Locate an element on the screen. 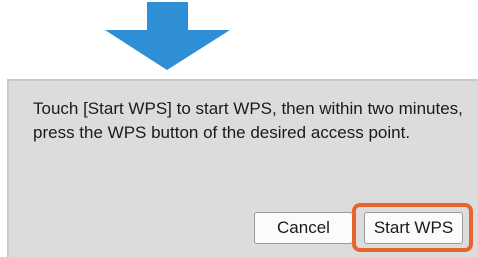 The height and width of the screenshot is (257, 478). cancel-button: Cancel is located at coordinates (303, 228).